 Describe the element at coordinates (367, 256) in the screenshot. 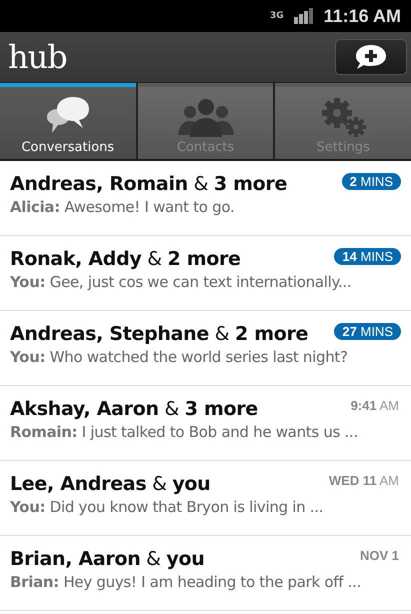

I see `time-badge: 14 MINS` at that location.